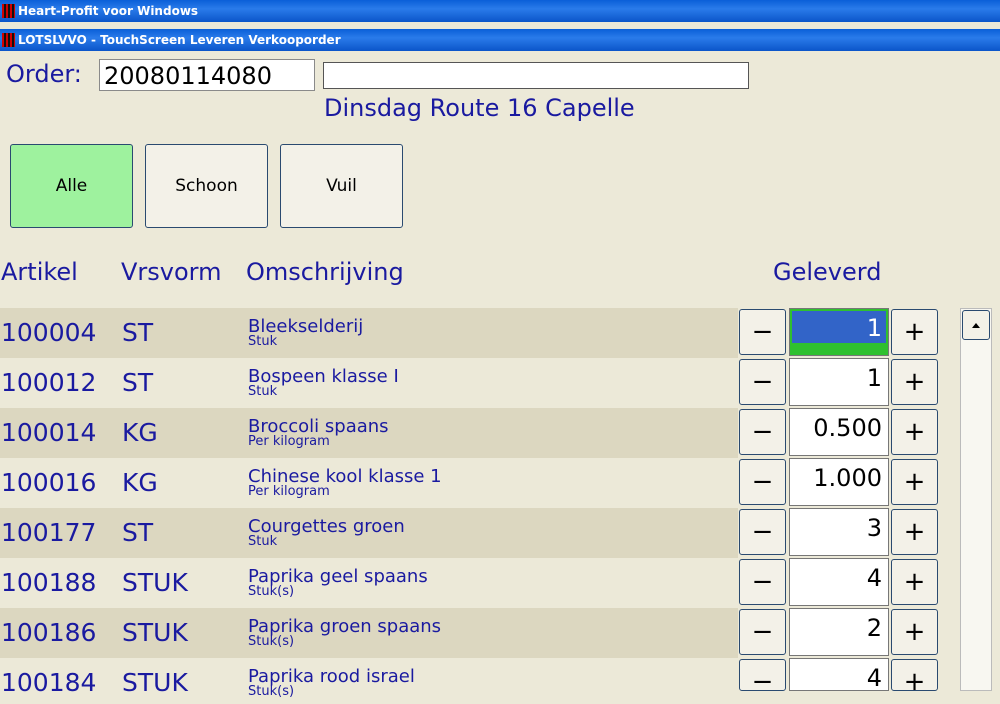  What do you see at coordinates (369, 633) in the screenshot?
I see `table-row: 100186 STUK Paprika groen spaans Stuk(s)` at bounding box center [369, 633].